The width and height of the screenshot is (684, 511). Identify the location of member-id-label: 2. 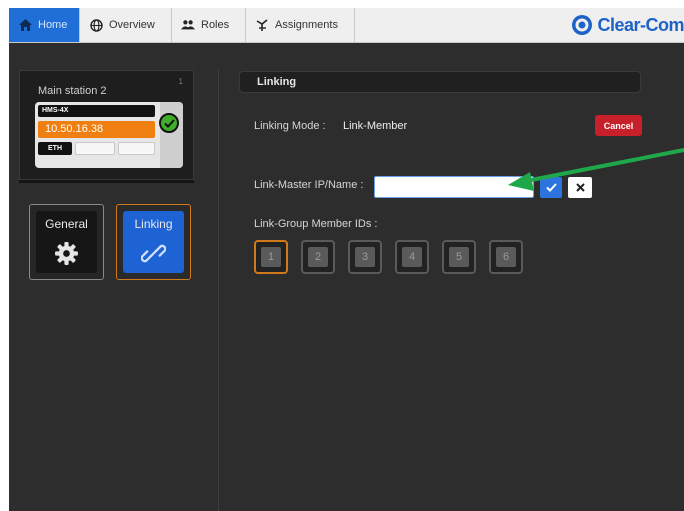
(318, 257).